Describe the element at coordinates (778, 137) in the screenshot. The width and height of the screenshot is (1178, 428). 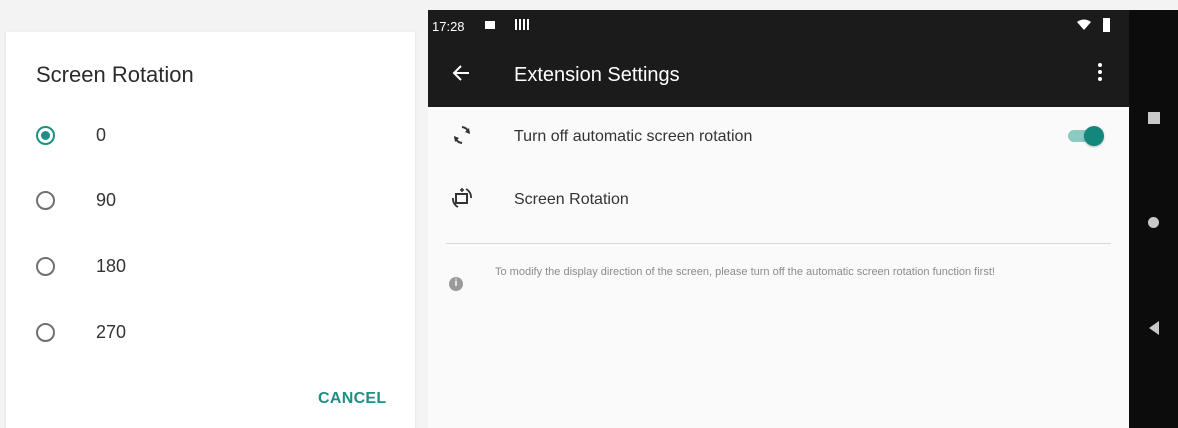
I see `setting-auto-rotation: Turn off automatic screen rotation` at that location.